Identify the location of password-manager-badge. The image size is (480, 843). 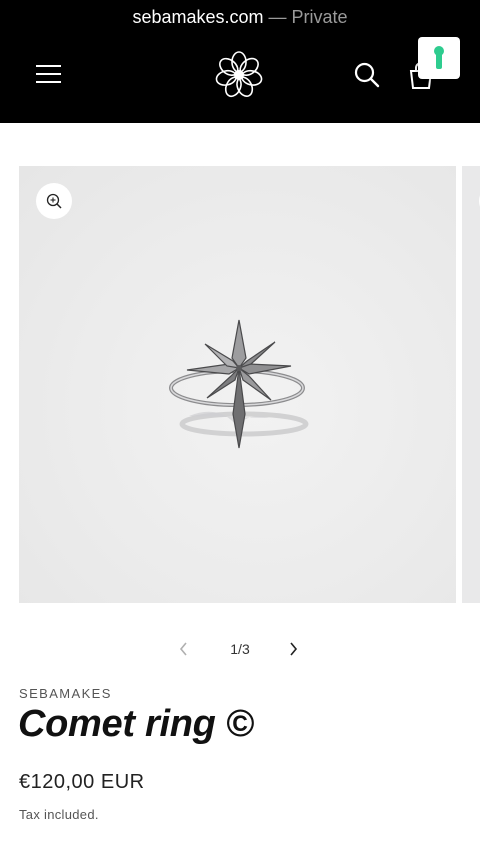
(439, 58).